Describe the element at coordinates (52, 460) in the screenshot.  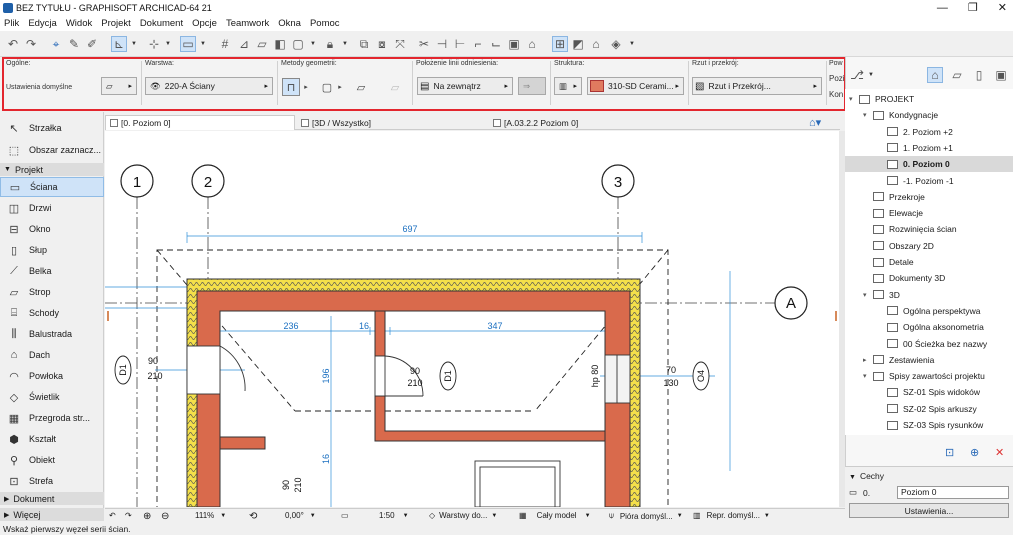
I see `tool-object: ⚲ Obiekt` at that location.